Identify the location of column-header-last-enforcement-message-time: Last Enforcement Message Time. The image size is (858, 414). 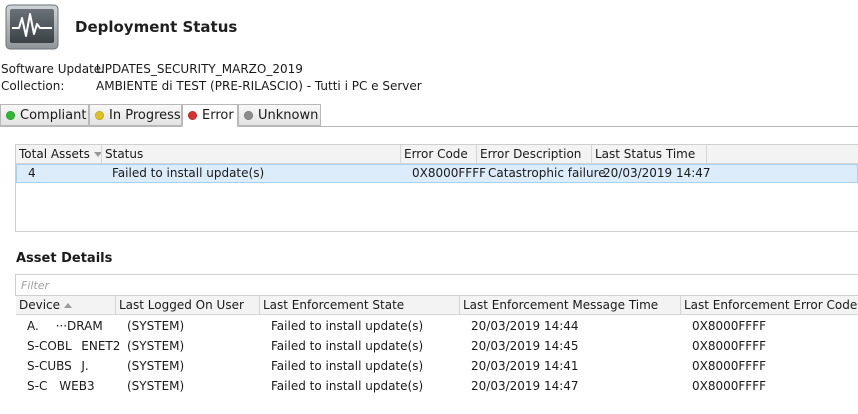
(570, 305).